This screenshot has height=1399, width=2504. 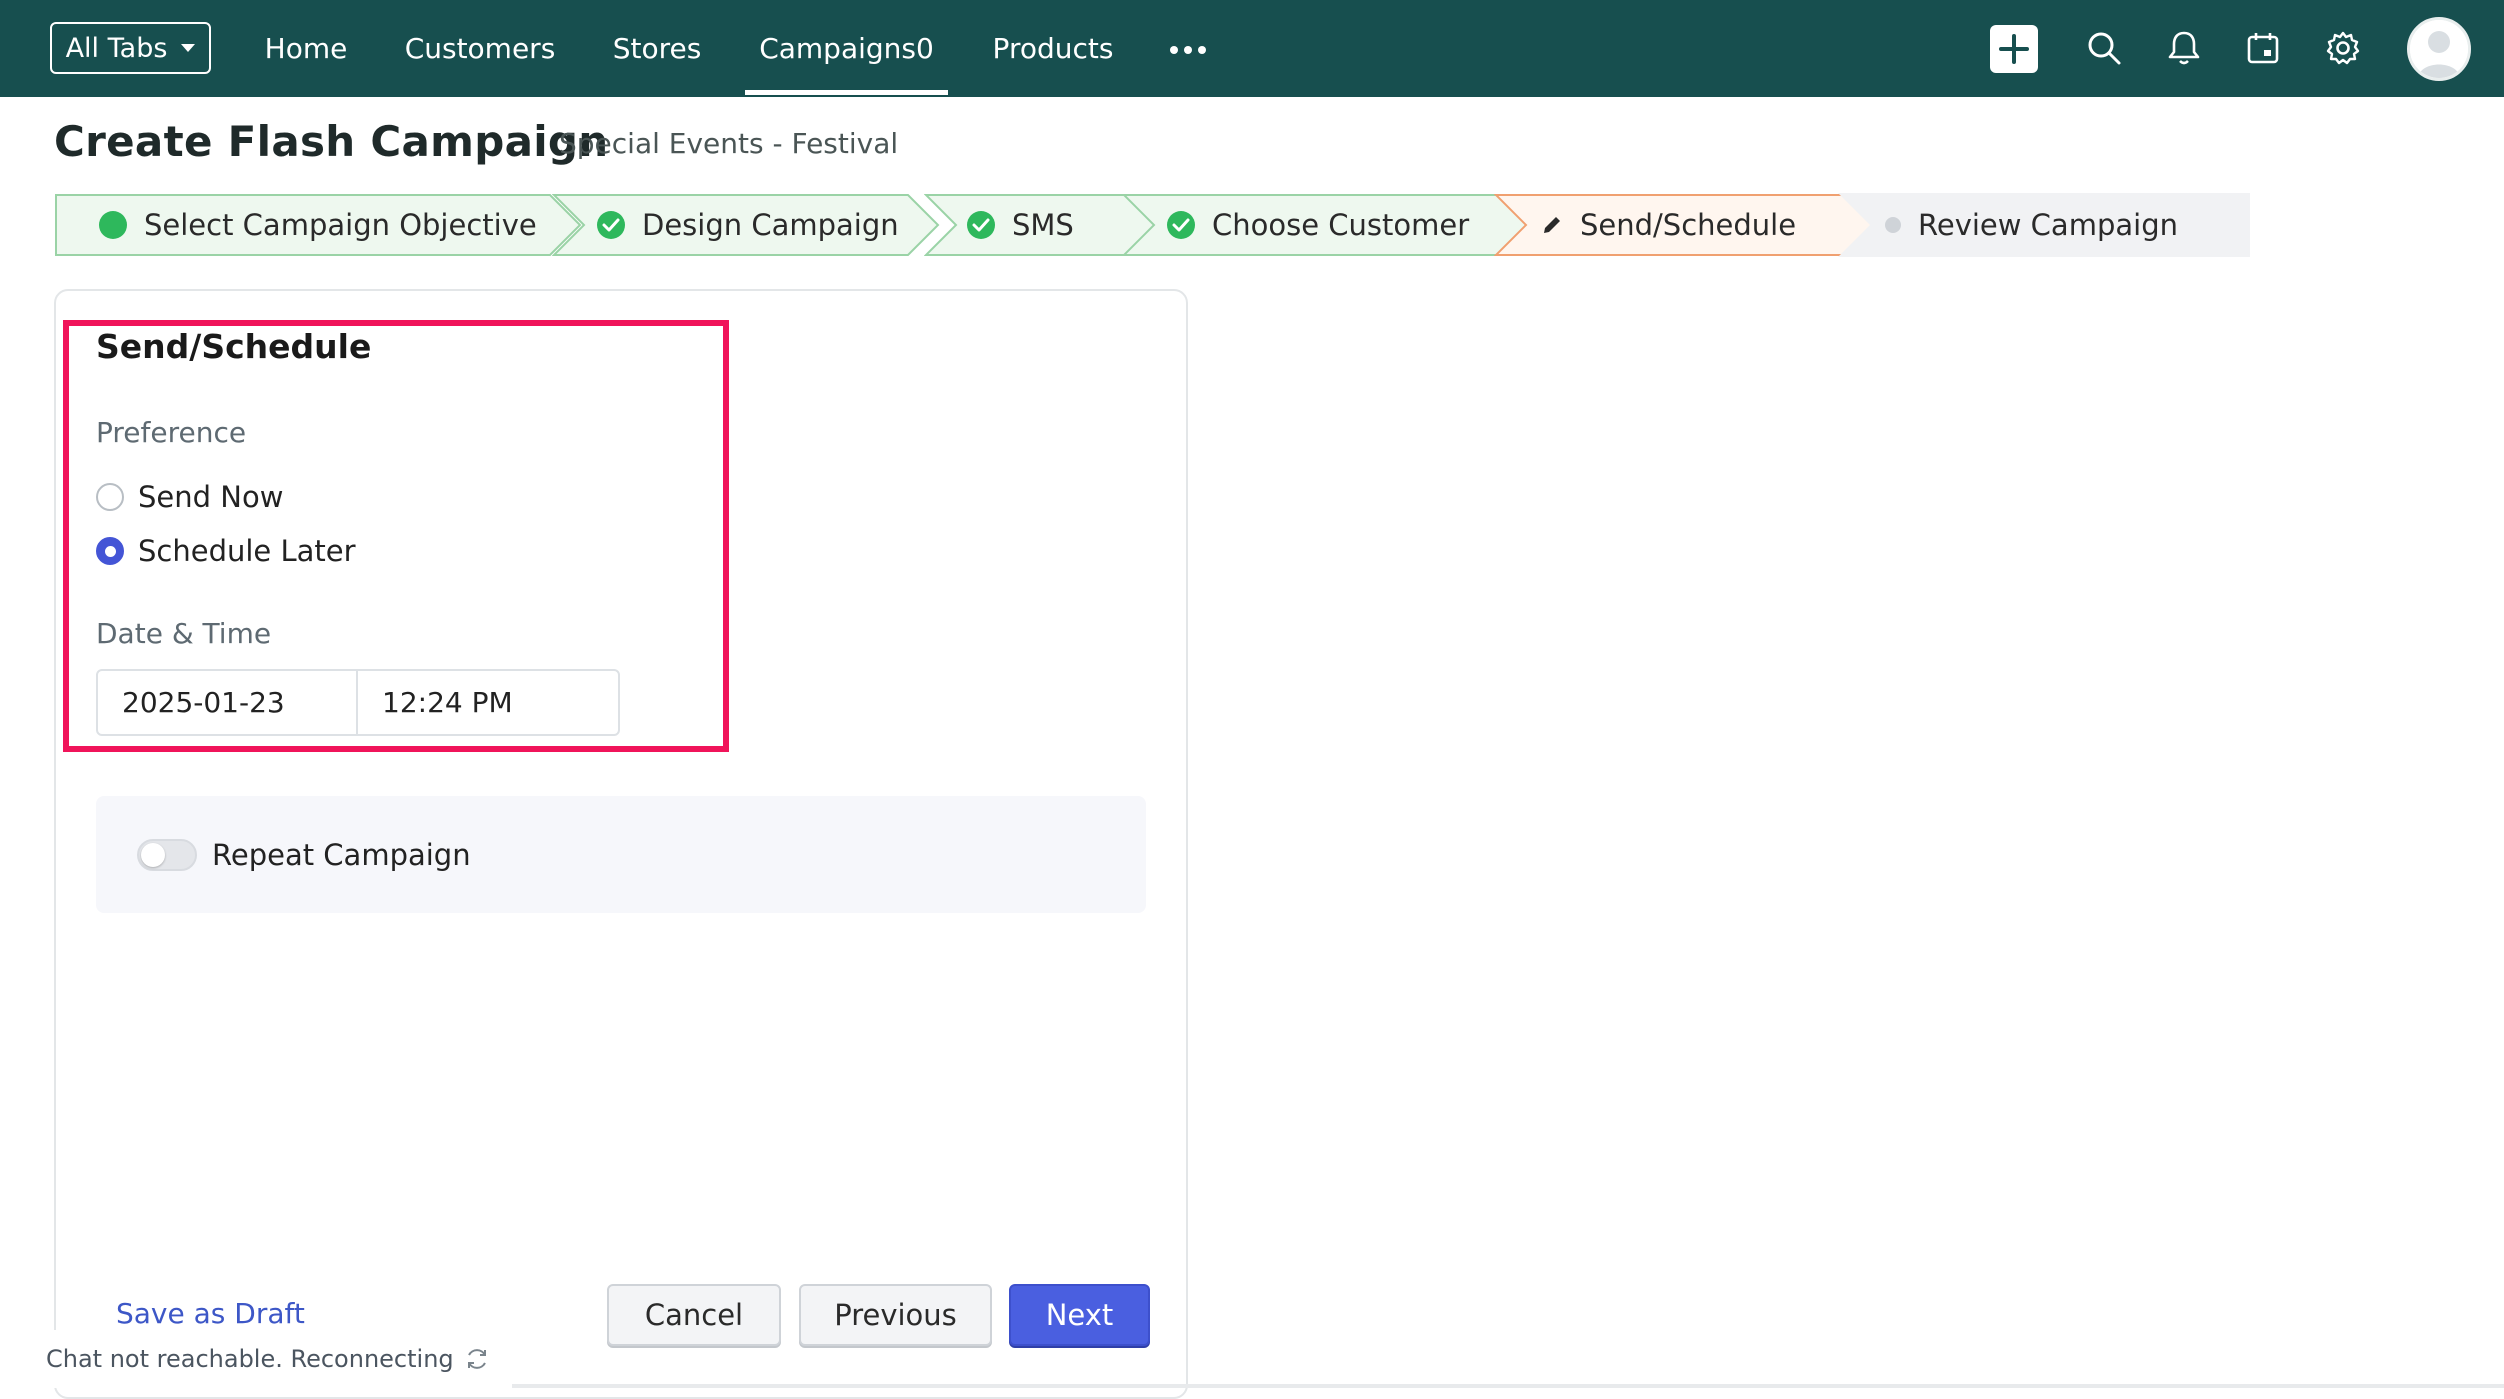 What do you see at coordinates (234, 346) in the screenshot?
I see `section-title: Send/Schedule` at bounding box center [234, 346].